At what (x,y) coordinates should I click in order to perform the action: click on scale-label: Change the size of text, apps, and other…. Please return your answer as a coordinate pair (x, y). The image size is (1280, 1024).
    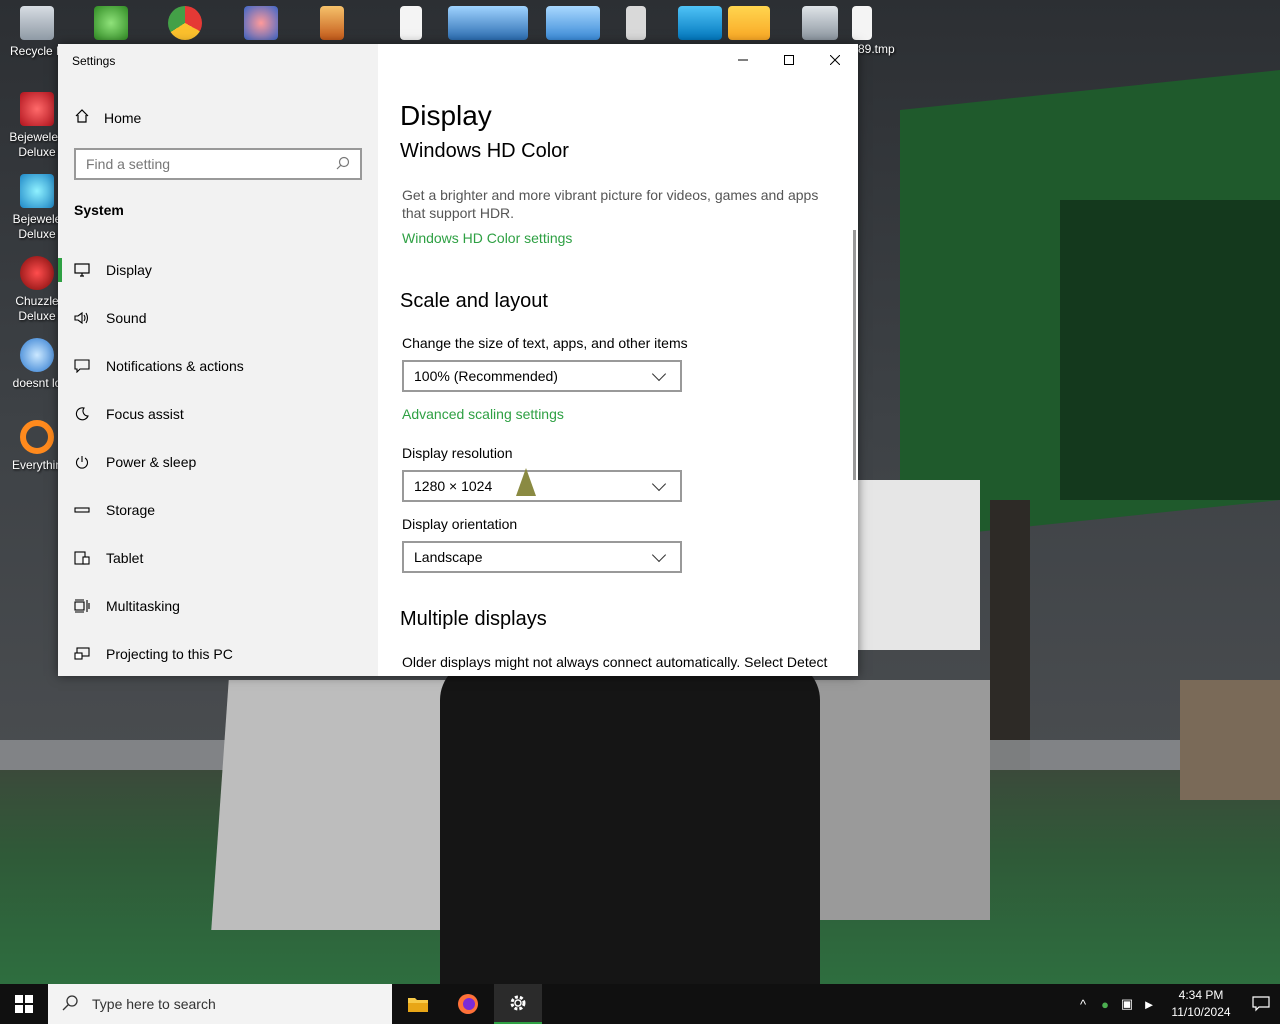
    Looking at the image, I should click on (545, 343).